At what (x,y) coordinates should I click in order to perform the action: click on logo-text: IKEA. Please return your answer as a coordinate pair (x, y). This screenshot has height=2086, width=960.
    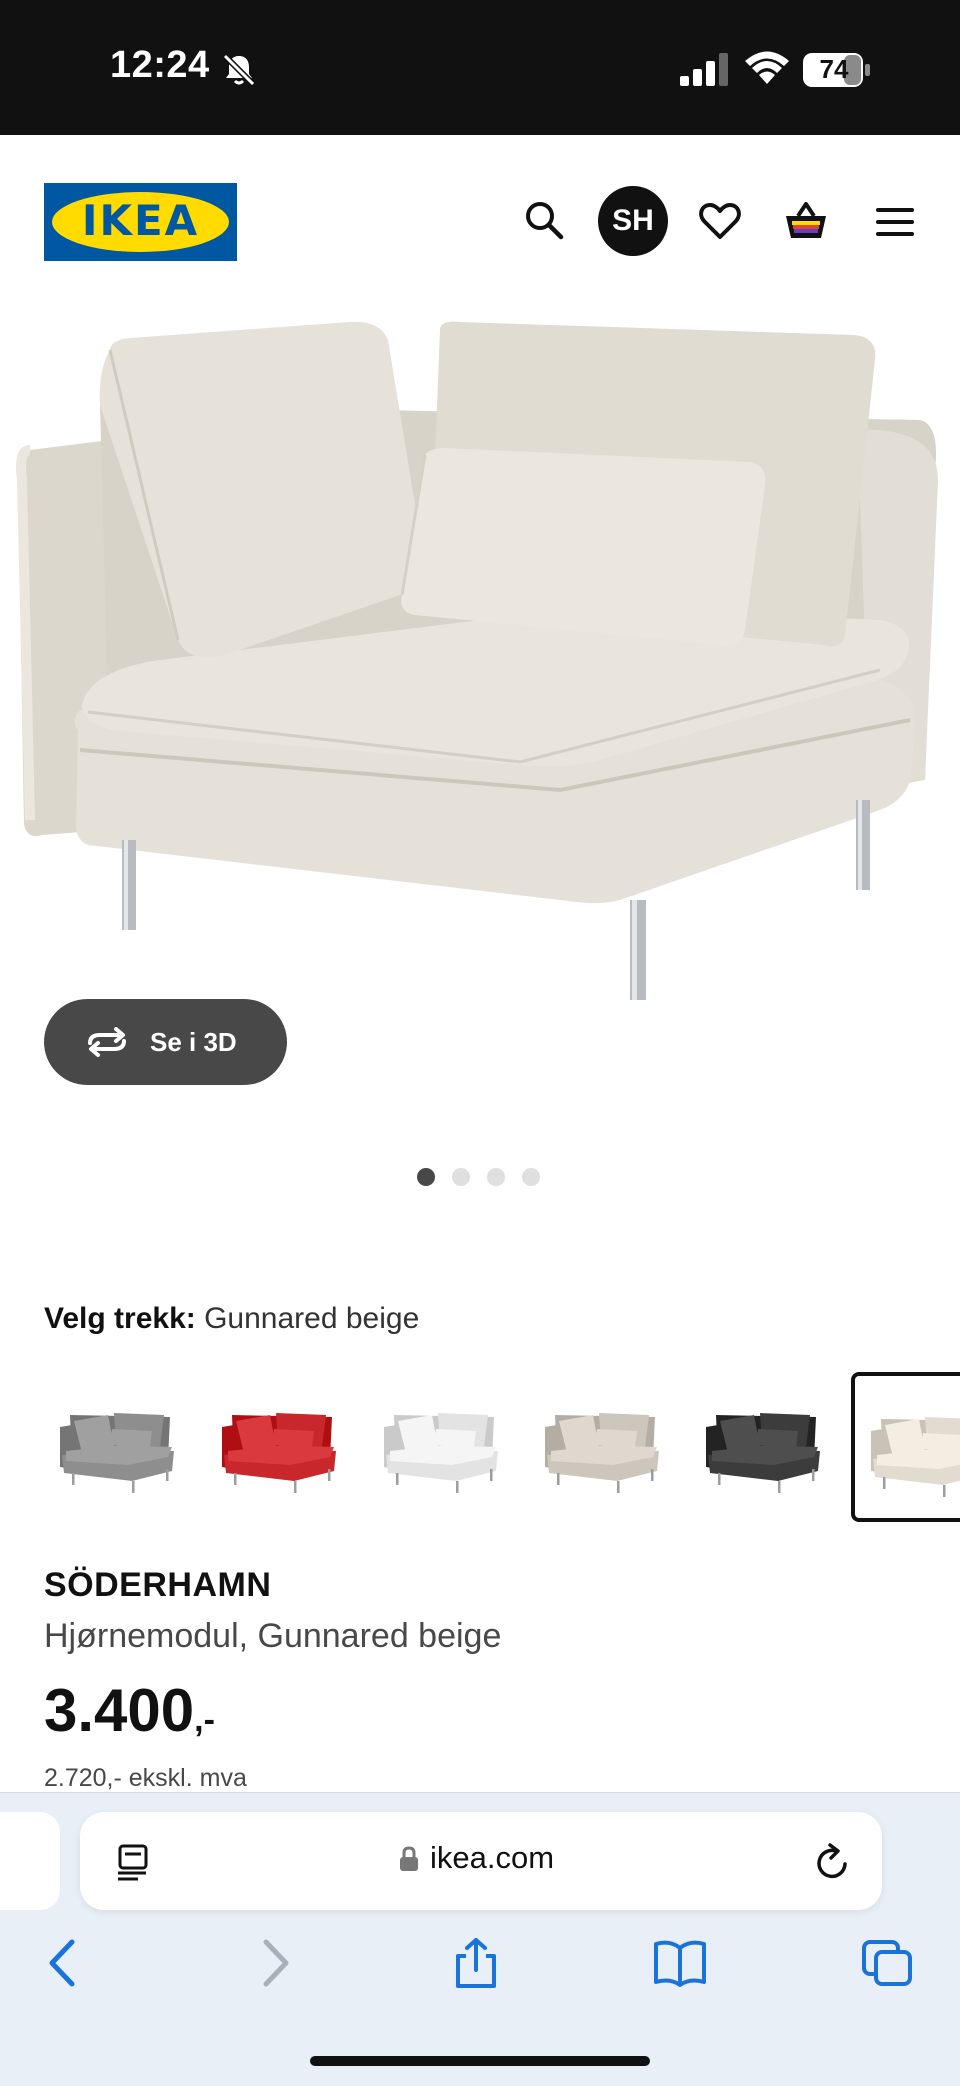
    Looking at the image, I should click on (140, 220).